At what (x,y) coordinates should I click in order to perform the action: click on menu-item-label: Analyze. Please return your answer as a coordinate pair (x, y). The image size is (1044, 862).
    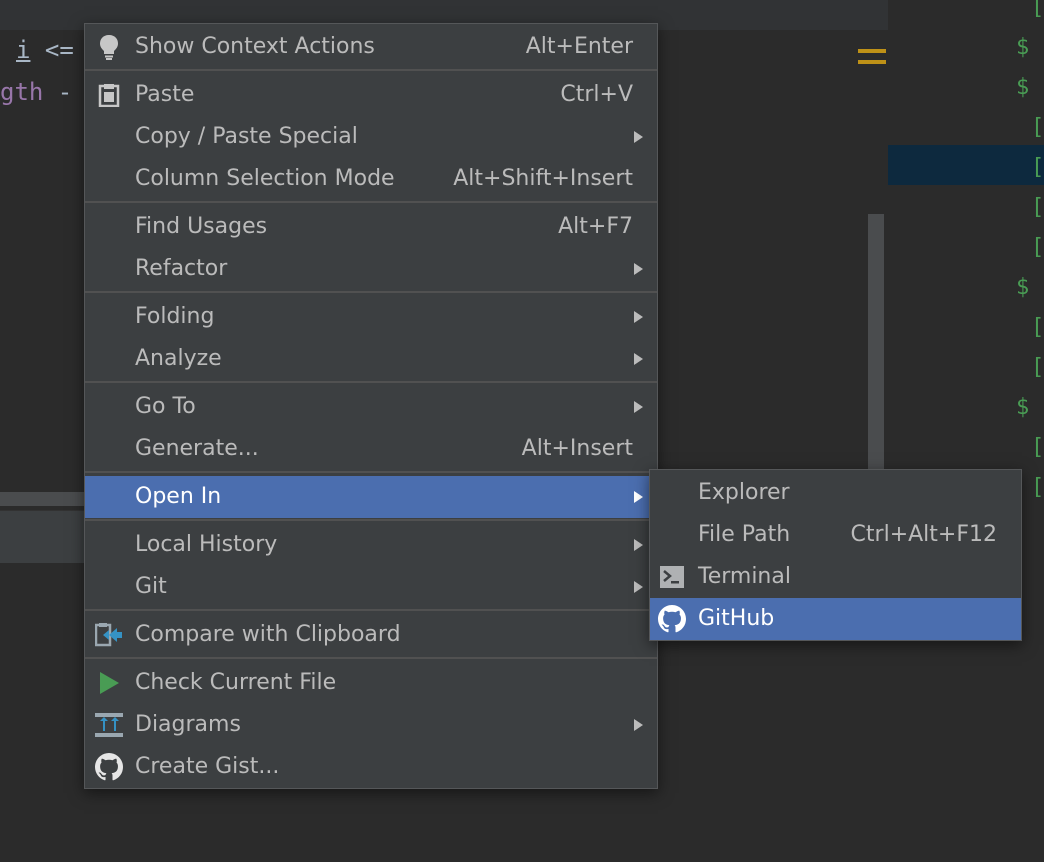
    Looking at the image, I should click on (178, 358).